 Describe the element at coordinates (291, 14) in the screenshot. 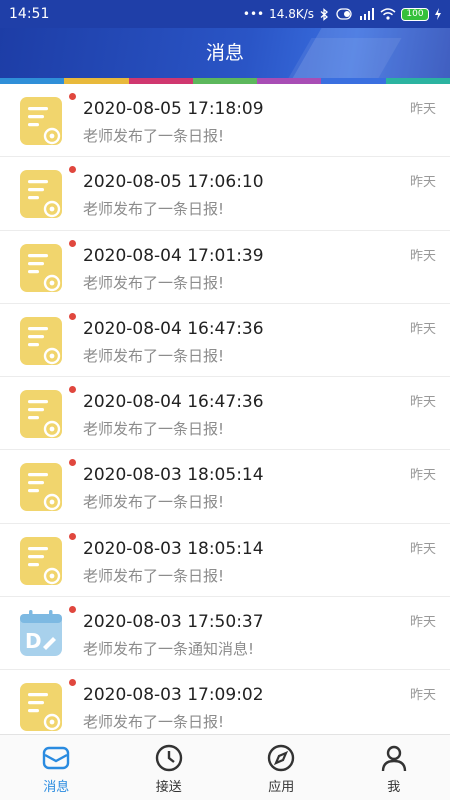

I see `network-speed: 14.8K/s` at that location.